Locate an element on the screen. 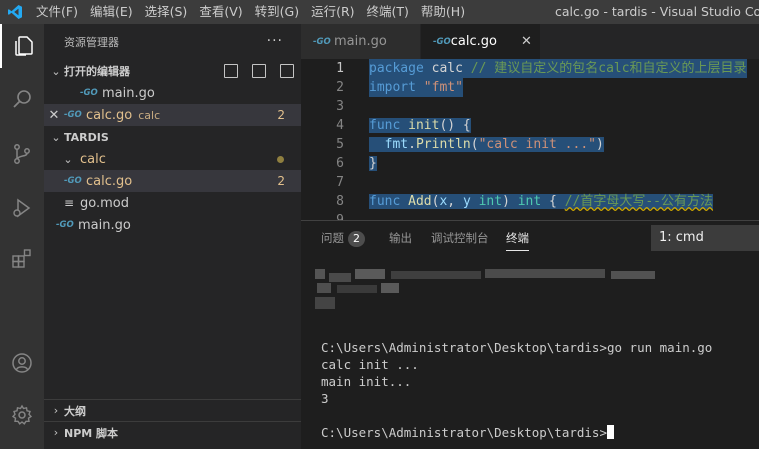  file-label: main.go is located at coordinates (104, 225).